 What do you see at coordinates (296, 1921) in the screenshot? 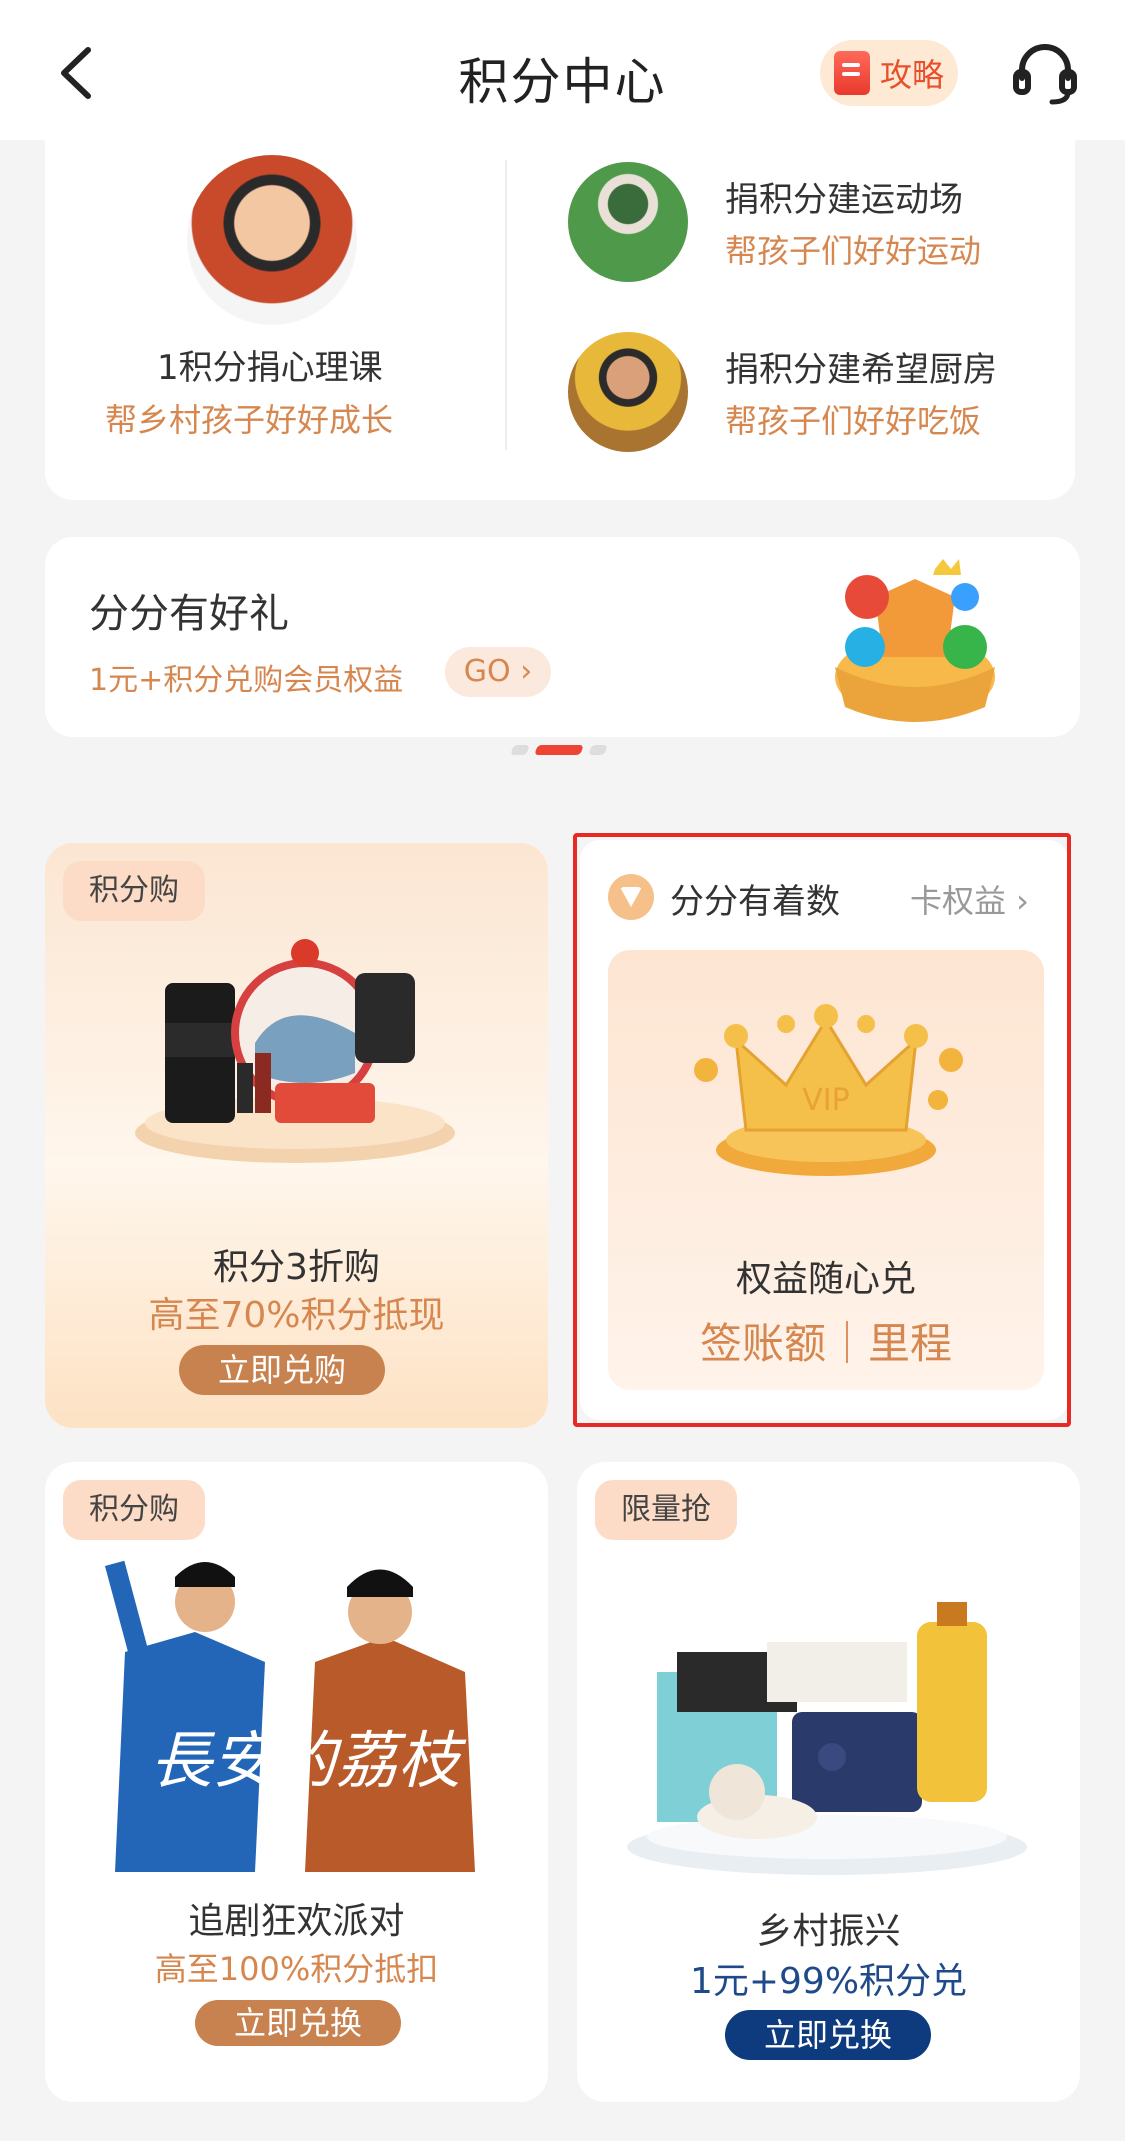
I see `card-title: 追剧狂欢派对` at bounding box center [296, 1921].